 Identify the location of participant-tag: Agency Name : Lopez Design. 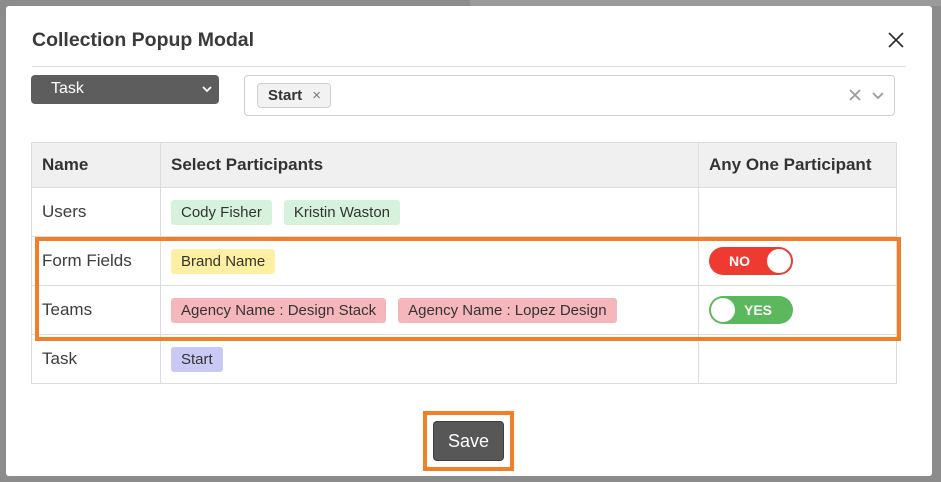
(507, 310).